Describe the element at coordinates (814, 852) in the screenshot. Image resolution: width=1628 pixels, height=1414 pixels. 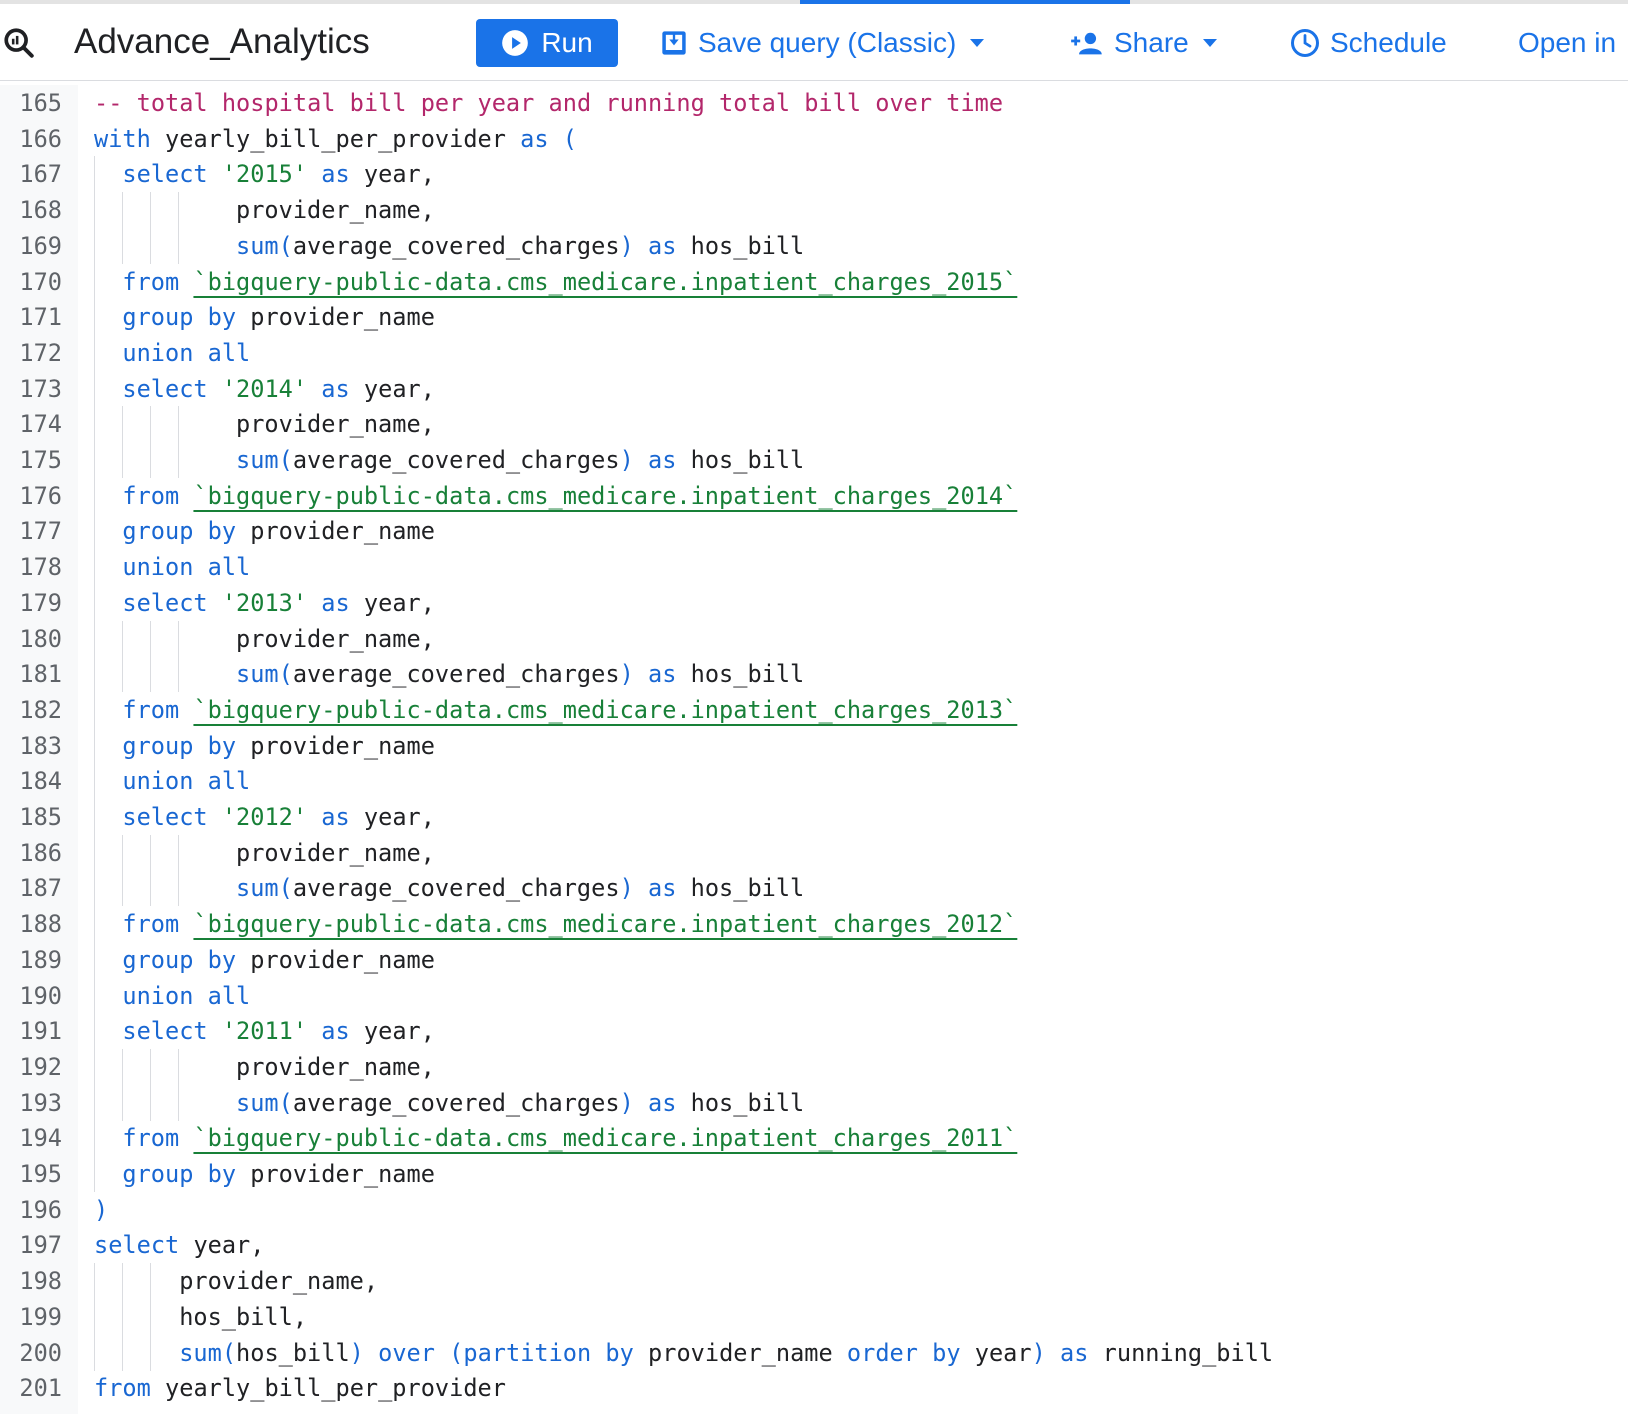
I see `code-line: 186 provider_name,` at that location.